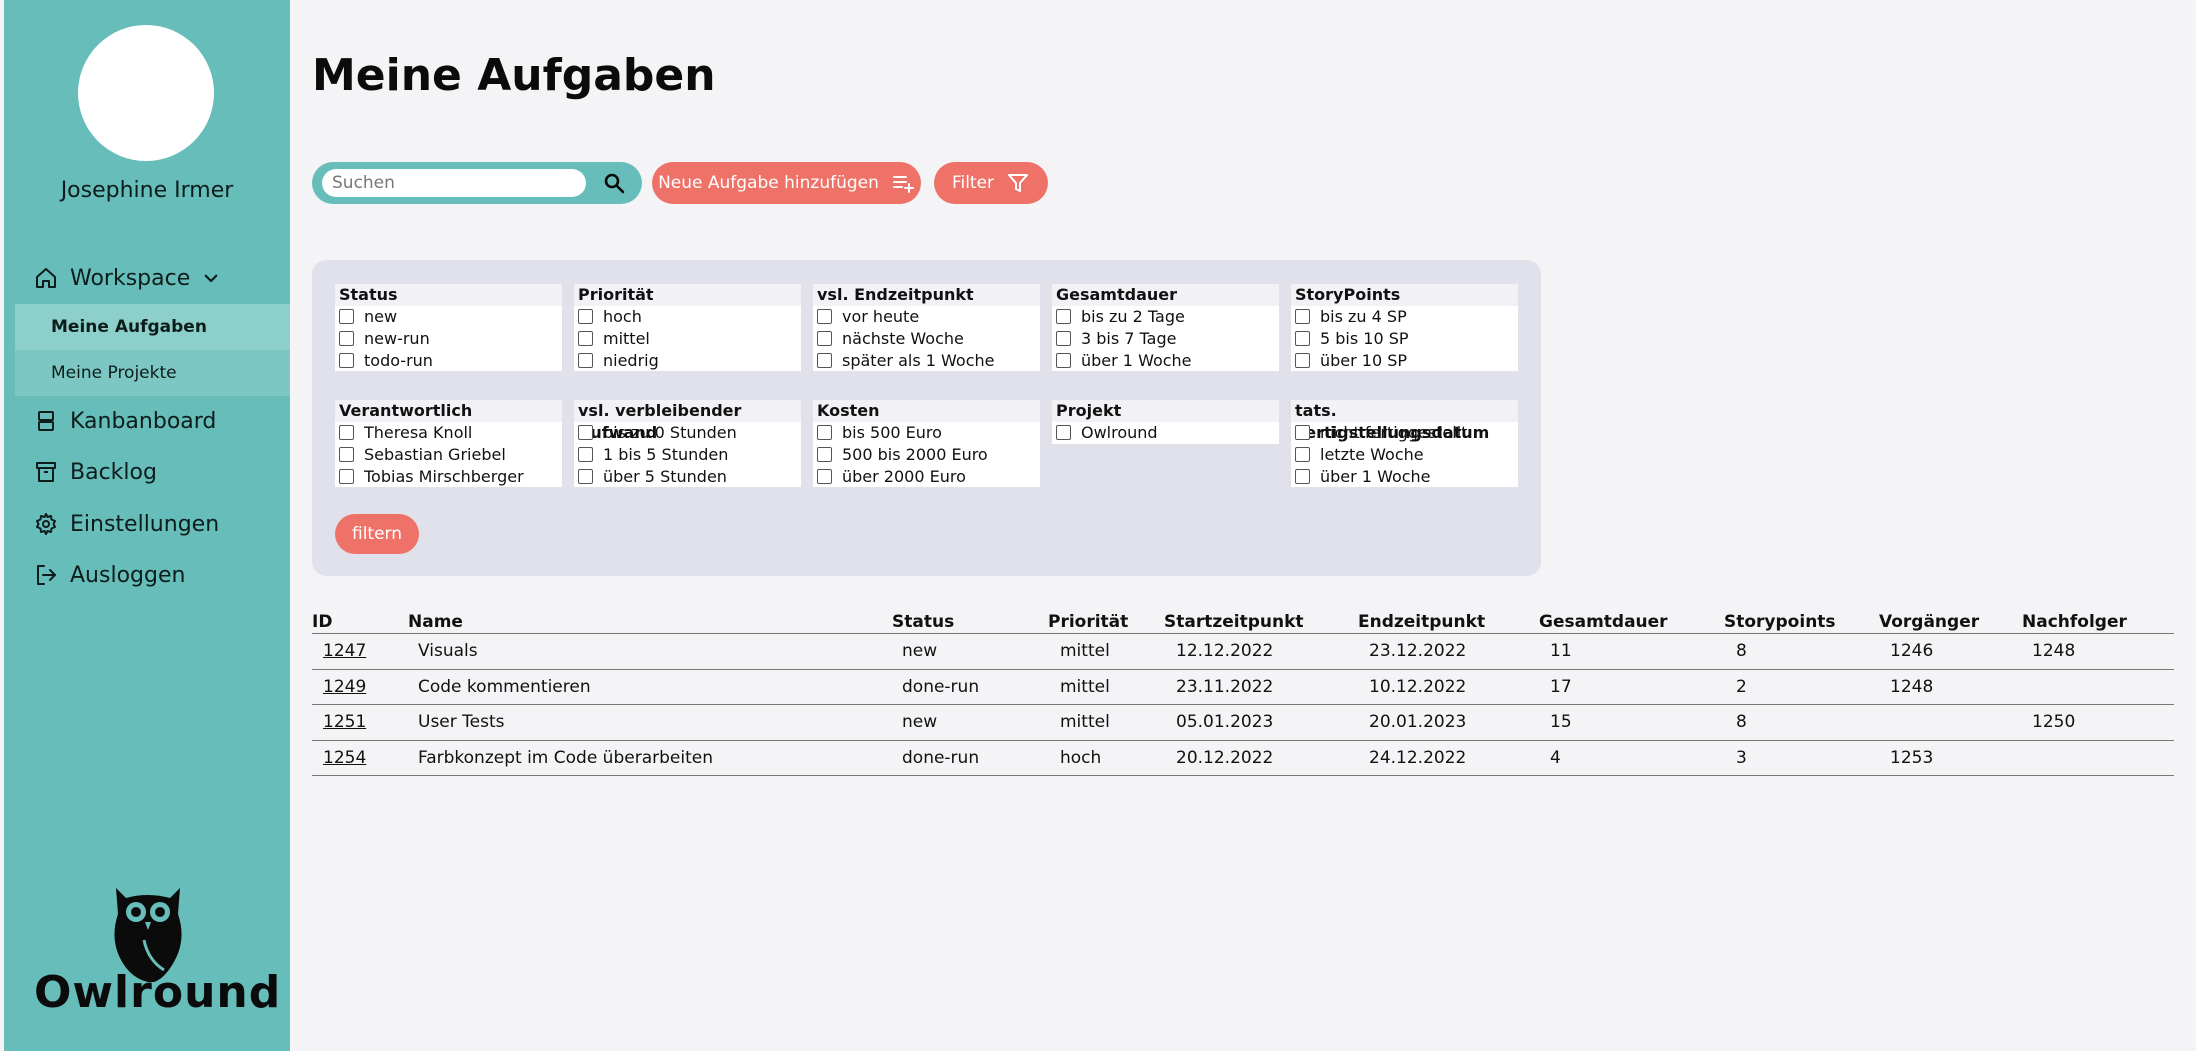 Image resolution: width=2196 pixels, height=1051 pixels. What do you see at coordinates (614, 183) in the screenshot?
I see `search-icon` at bounding box center [614, 183].